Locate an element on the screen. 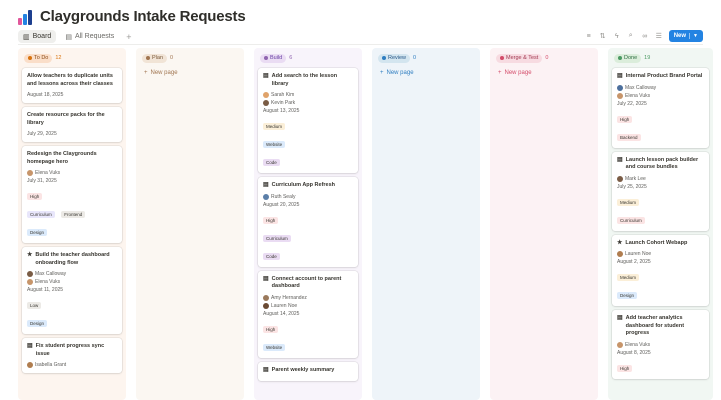 Image resolution: width=721 pixels, height=400 pixels. column-plan: Plan 0 + New page is located at coordinates (190, 224).